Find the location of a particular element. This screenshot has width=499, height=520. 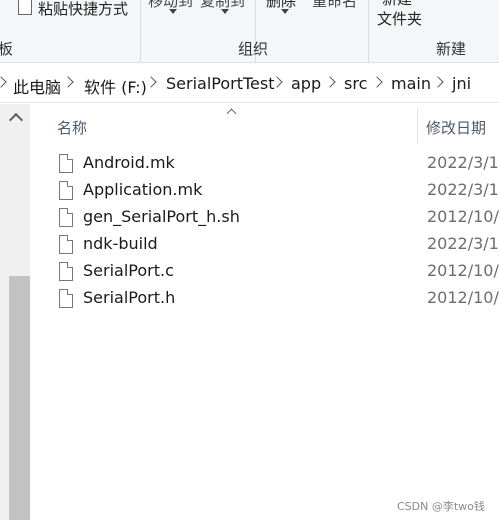

file-row: SerialPort.c 2012/10/3 is located at coordinates (264, 272).